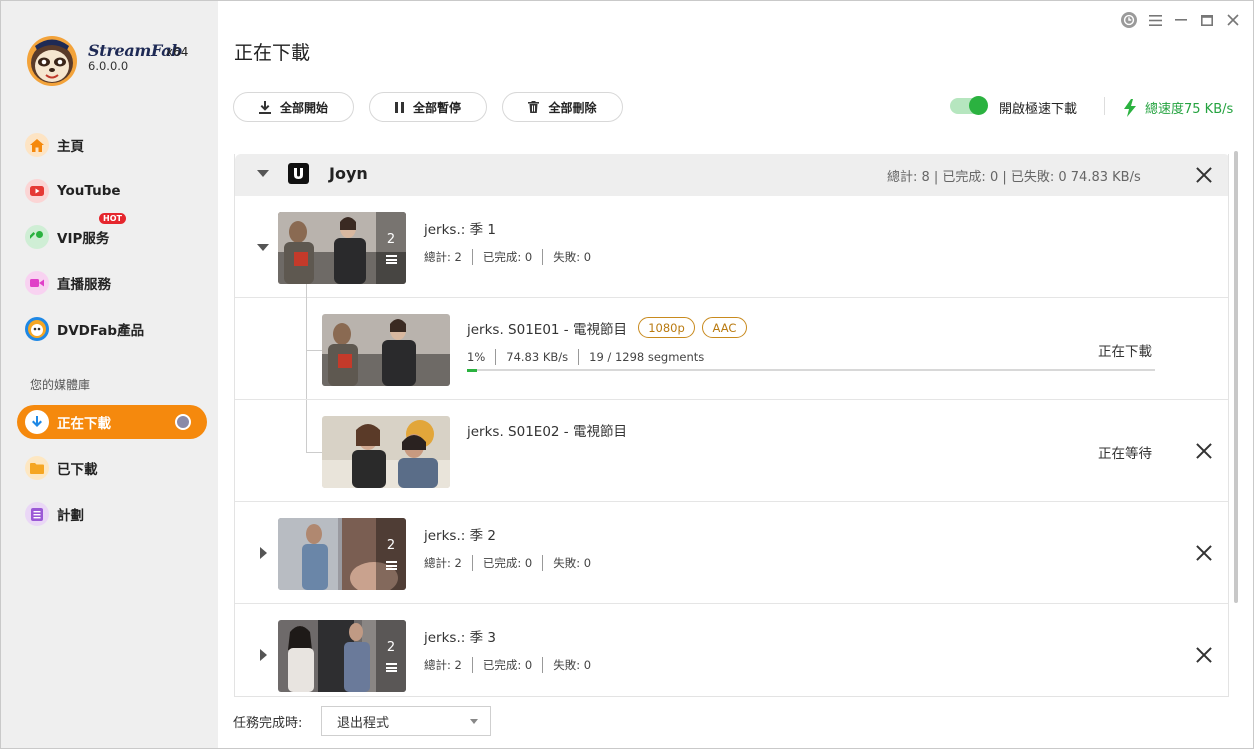 This screenshot has width=1254, height=749. I want to click on turbo-download-label: 開啟極速下載, so click(1038, 109).